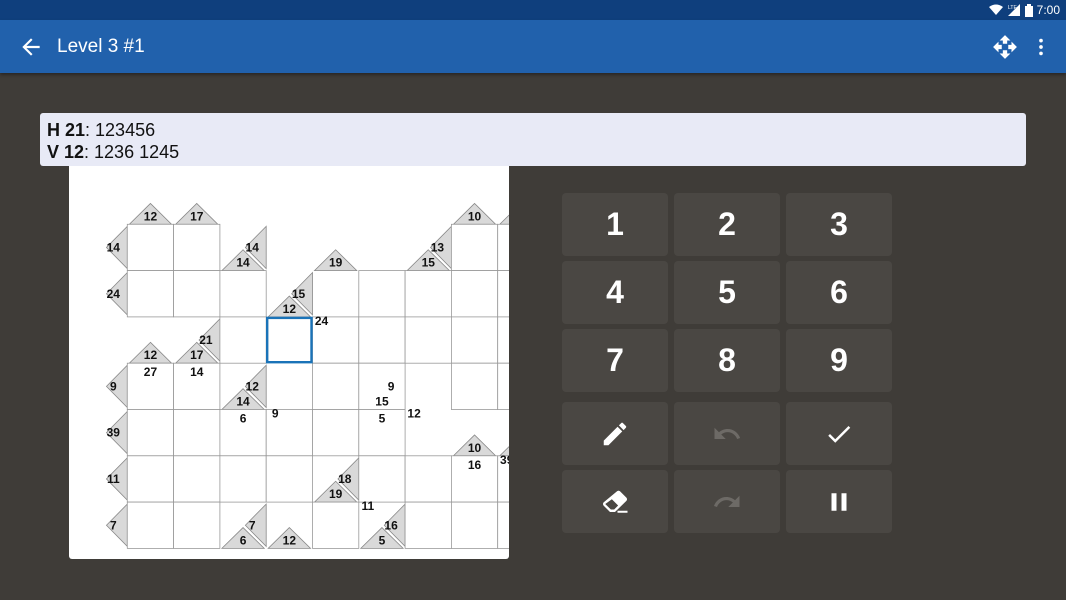 The image size is (1066, 600). Describe the element at coordinates (995, 9) in the screenshot. I see `wifi-icon` at that location.